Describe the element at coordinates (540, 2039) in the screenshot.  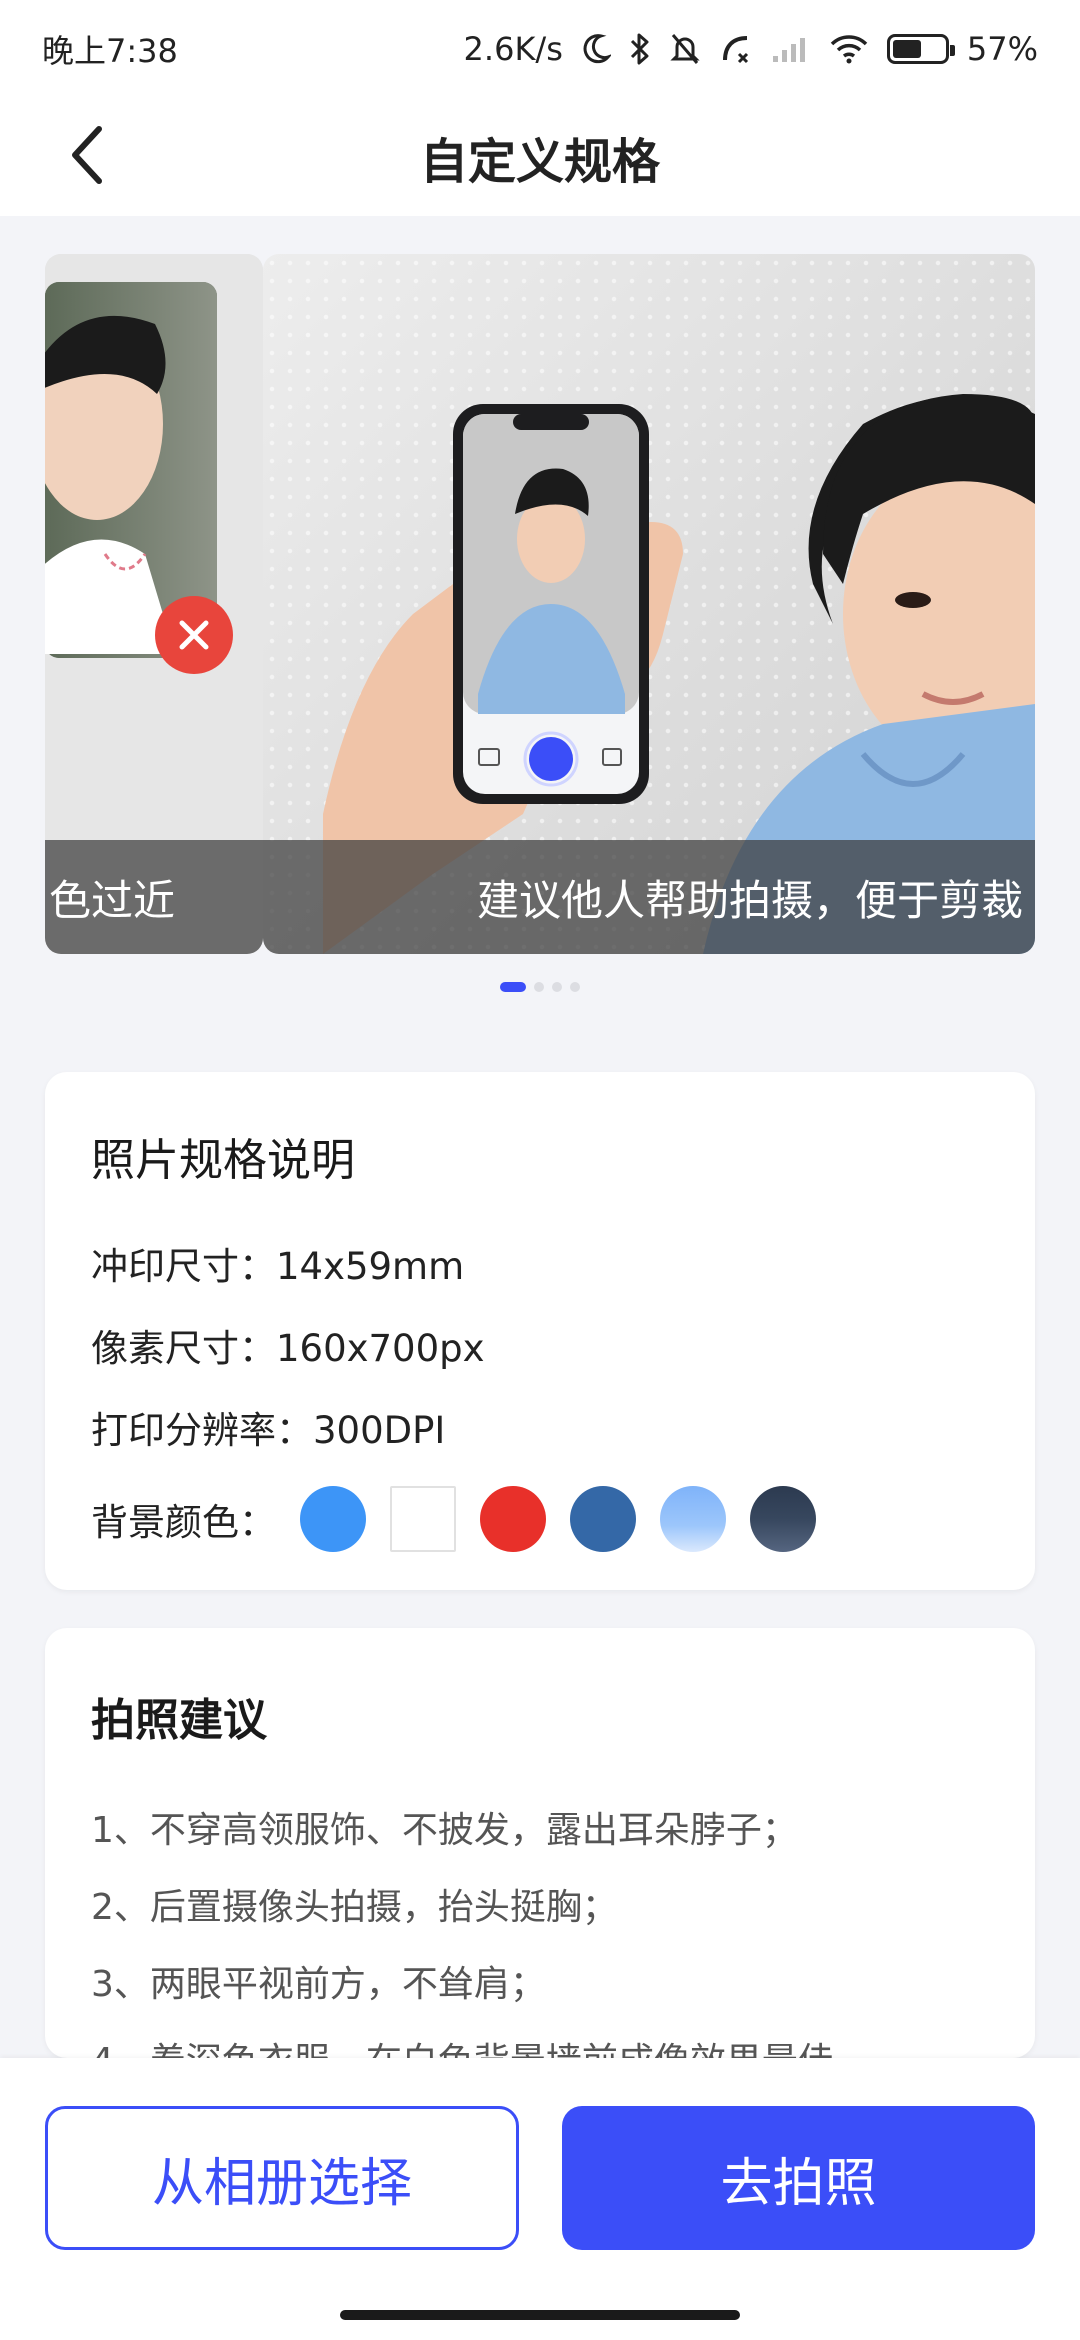
I see `tip-item: 4、着深色衣服，在白色背景墙前成像效果最佳。` at that location.